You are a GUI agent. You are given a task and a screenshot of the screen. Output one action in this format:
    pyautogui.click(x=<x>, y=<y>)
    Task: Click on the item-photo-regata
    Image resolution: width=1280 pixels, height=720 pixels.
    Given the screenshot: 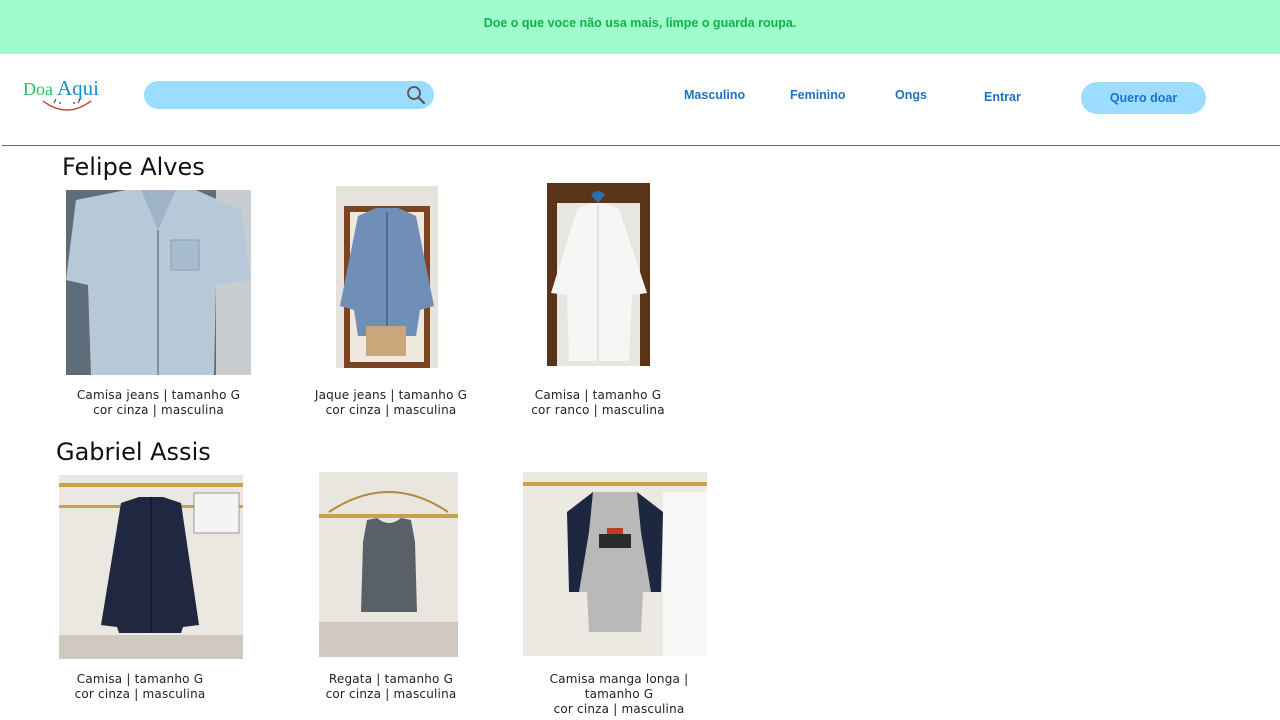 What is the action you would take?
    pyautogui.click(x=388, y=564)
    